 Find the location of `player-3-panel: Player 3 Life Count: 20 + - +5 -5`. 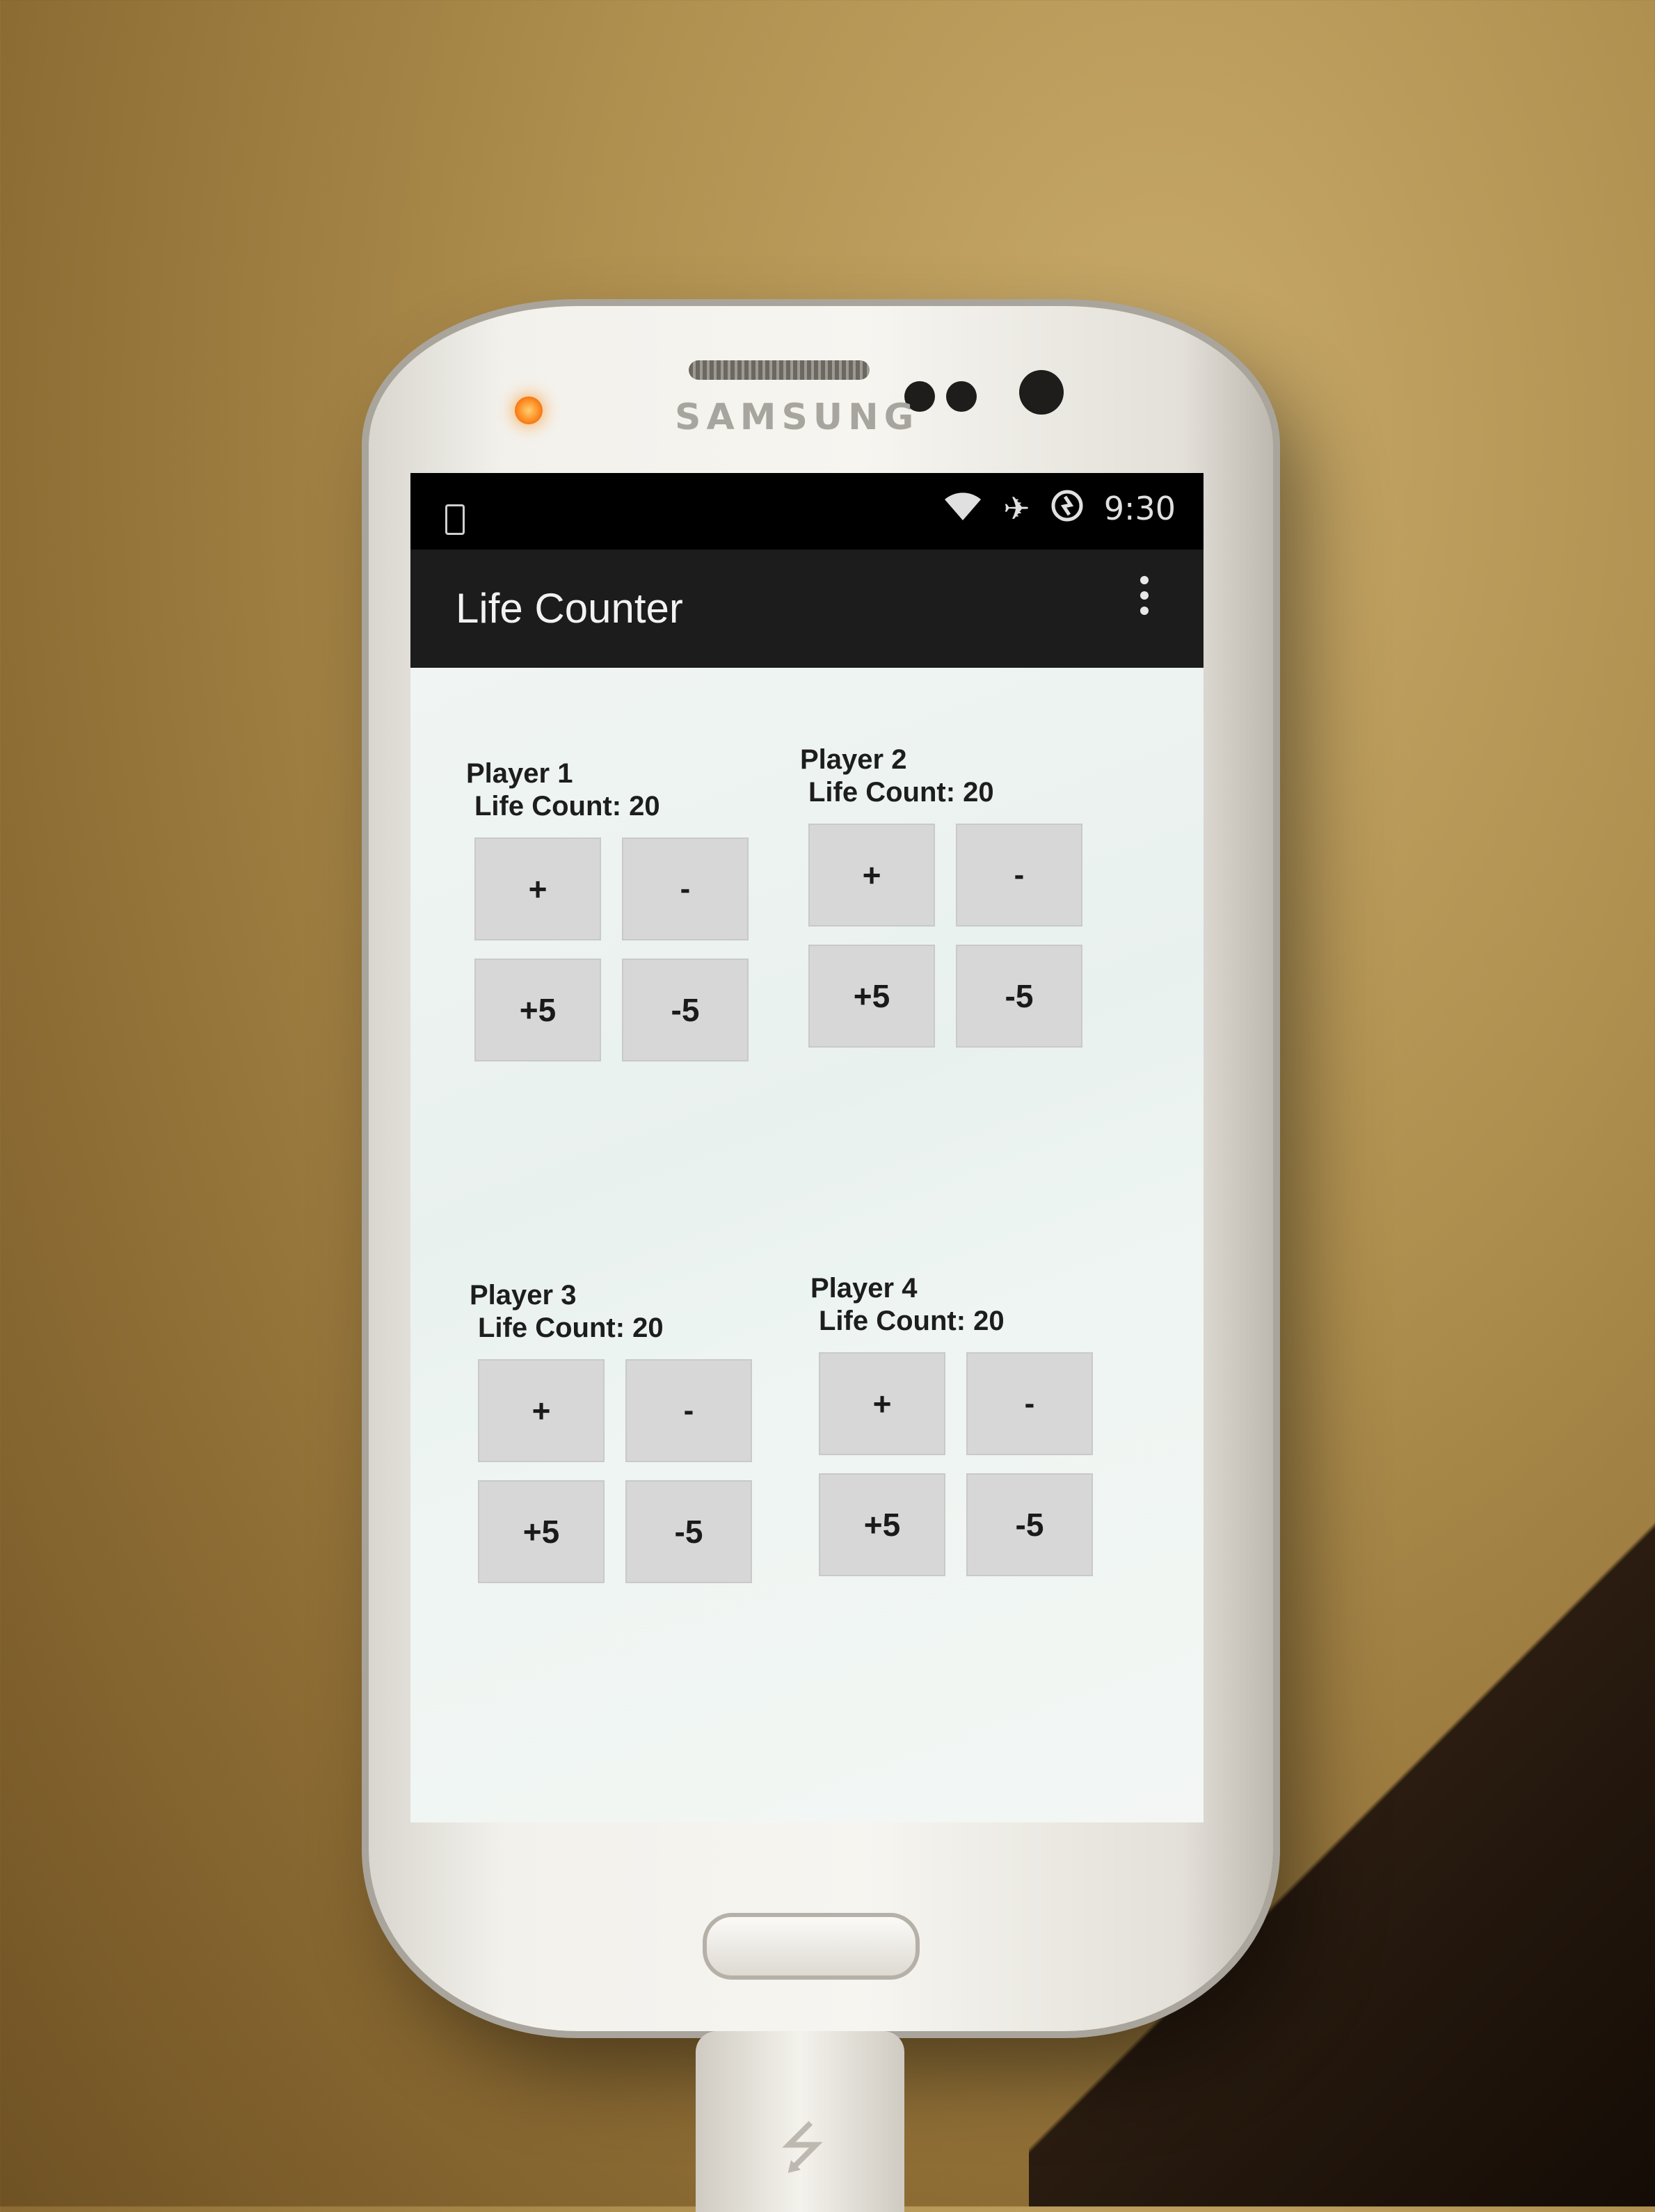

player-3-panel: Player 3 Life Count: 20 + - +5 -5 is located at coordinates (623, 1431).